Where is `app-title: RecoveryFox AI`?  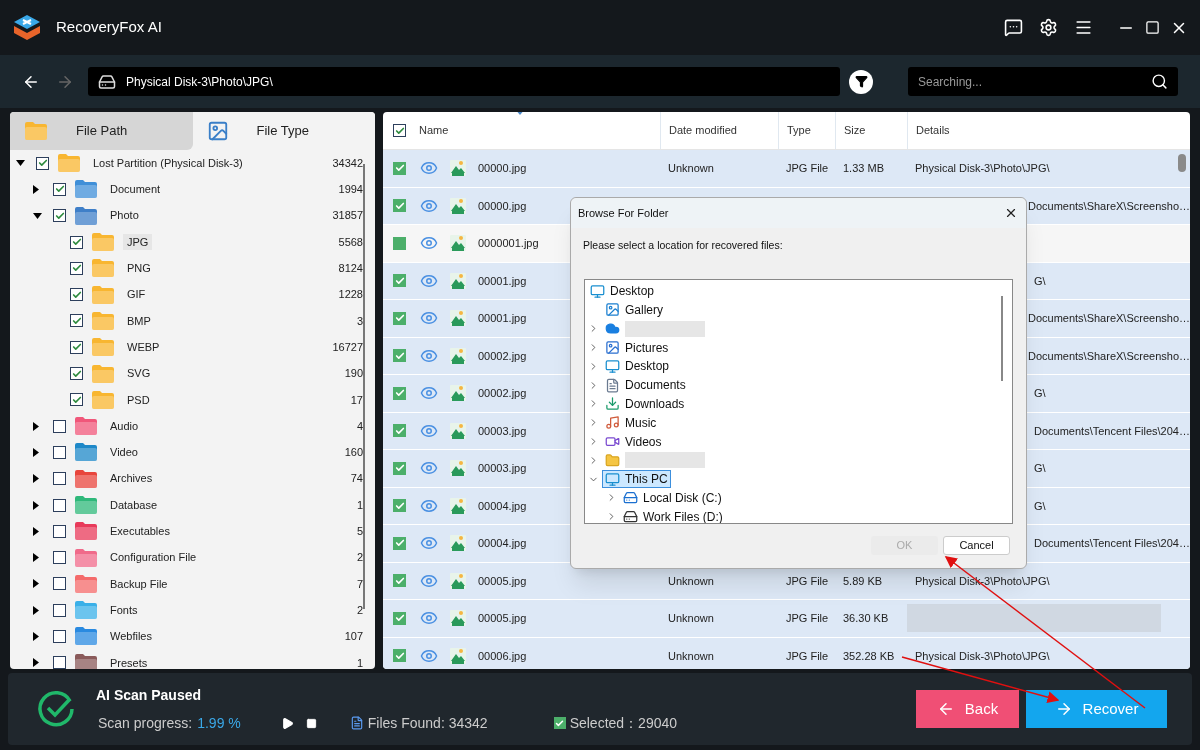 app-title: RecoveryFox AI is located at coordinates (109, 27).